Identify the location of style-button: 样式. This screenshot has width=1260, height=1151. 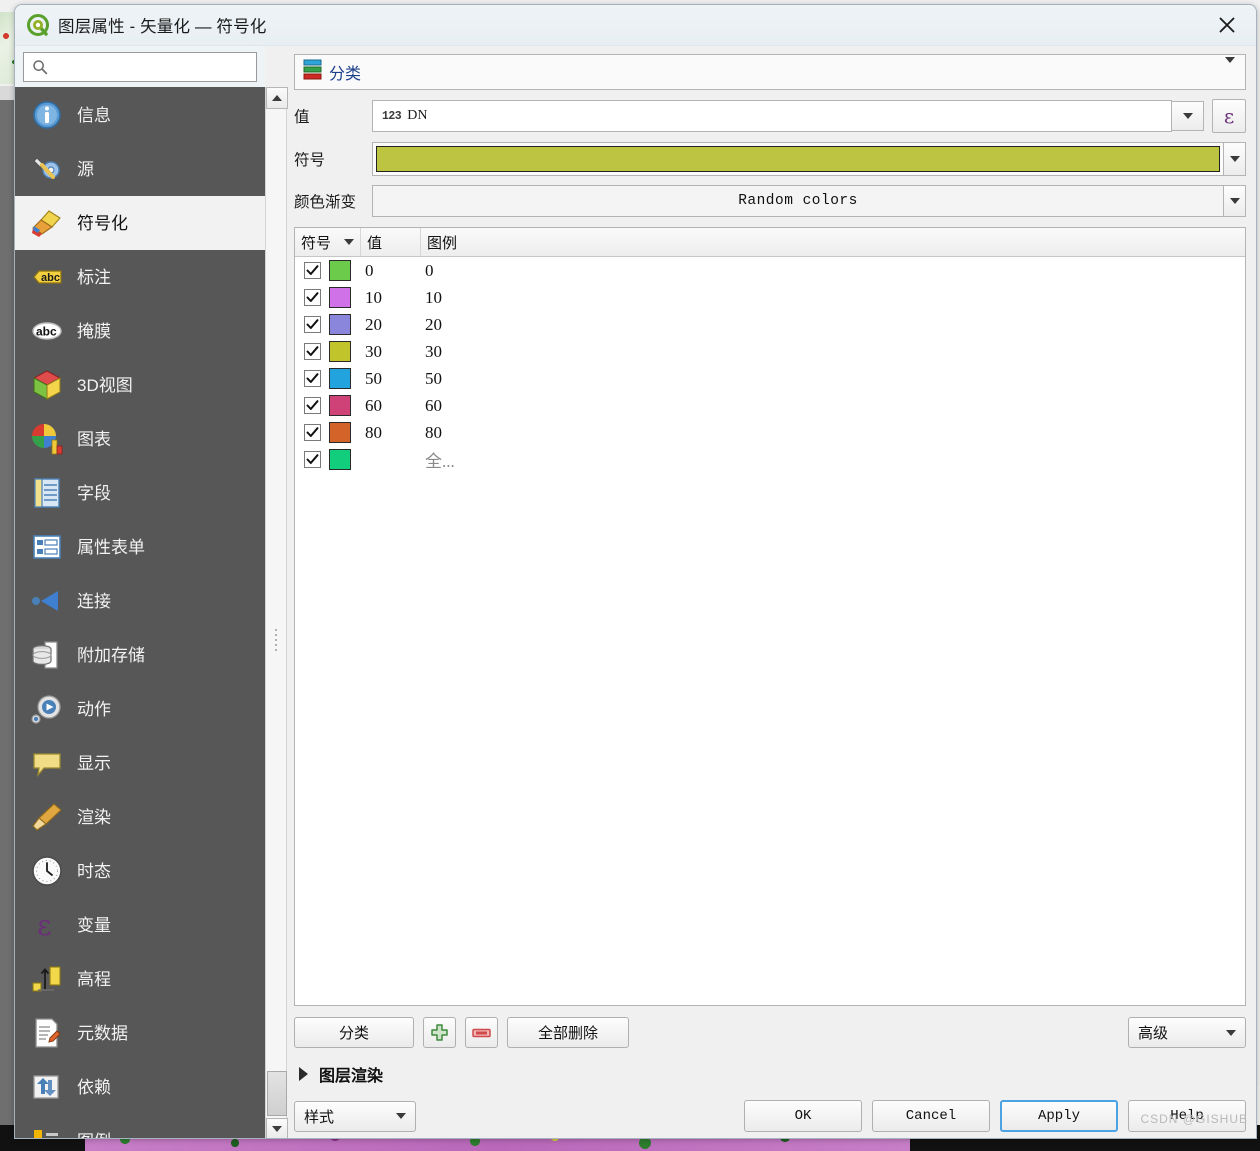
(355, 1116).